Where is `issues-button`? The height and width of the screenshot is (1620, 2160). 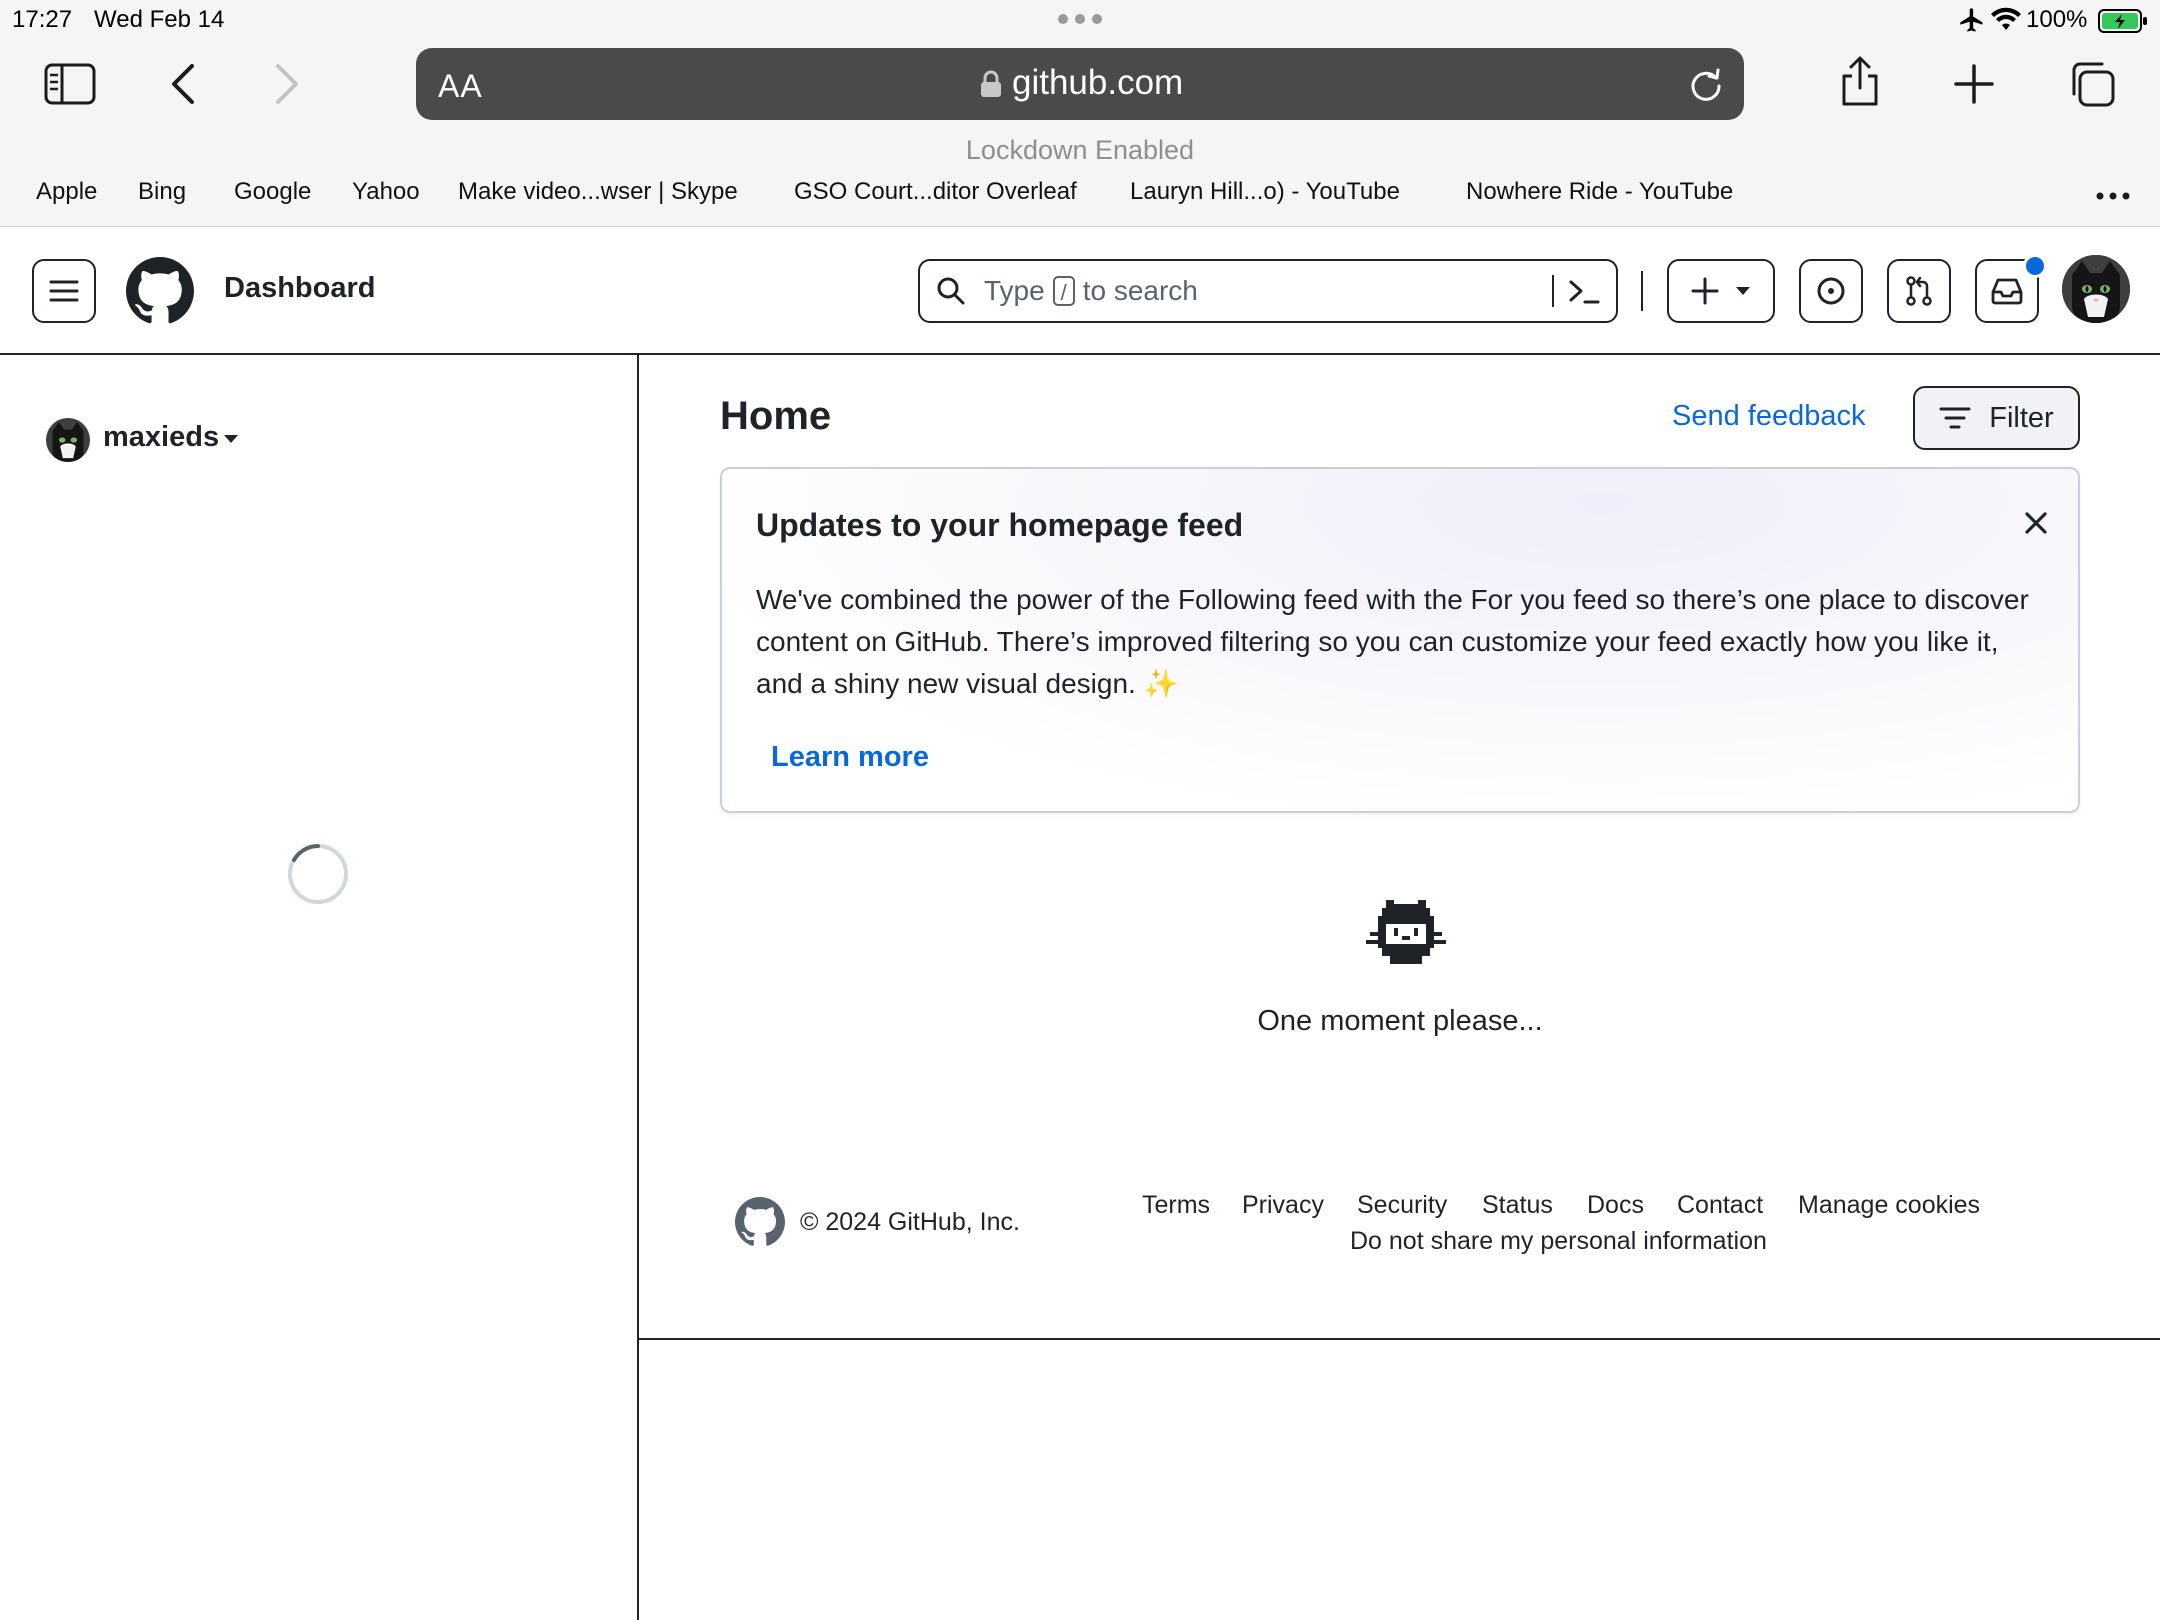 issues-button is located at coordinates (1831, 291).